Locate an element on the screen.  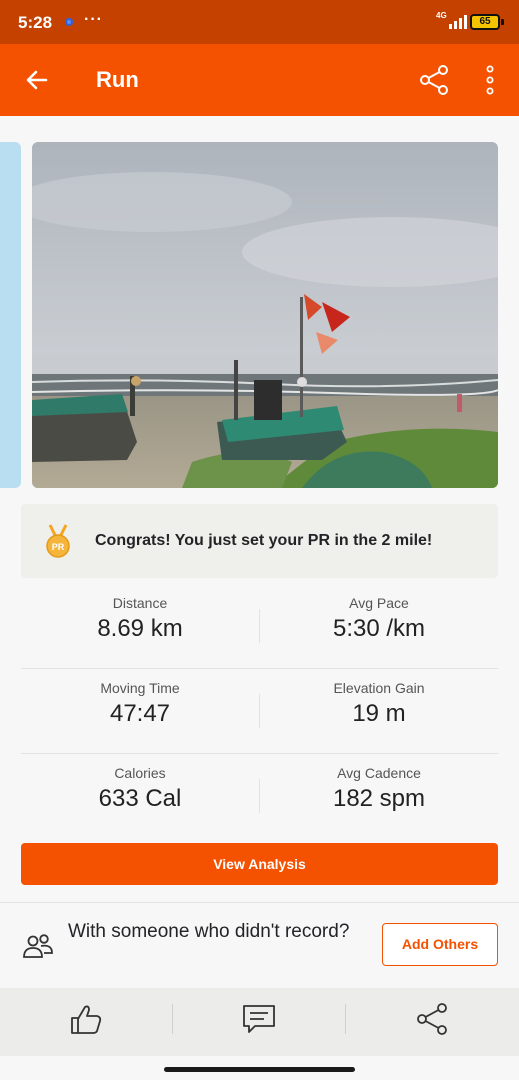
people-icon is located at coordinates (38, 946).